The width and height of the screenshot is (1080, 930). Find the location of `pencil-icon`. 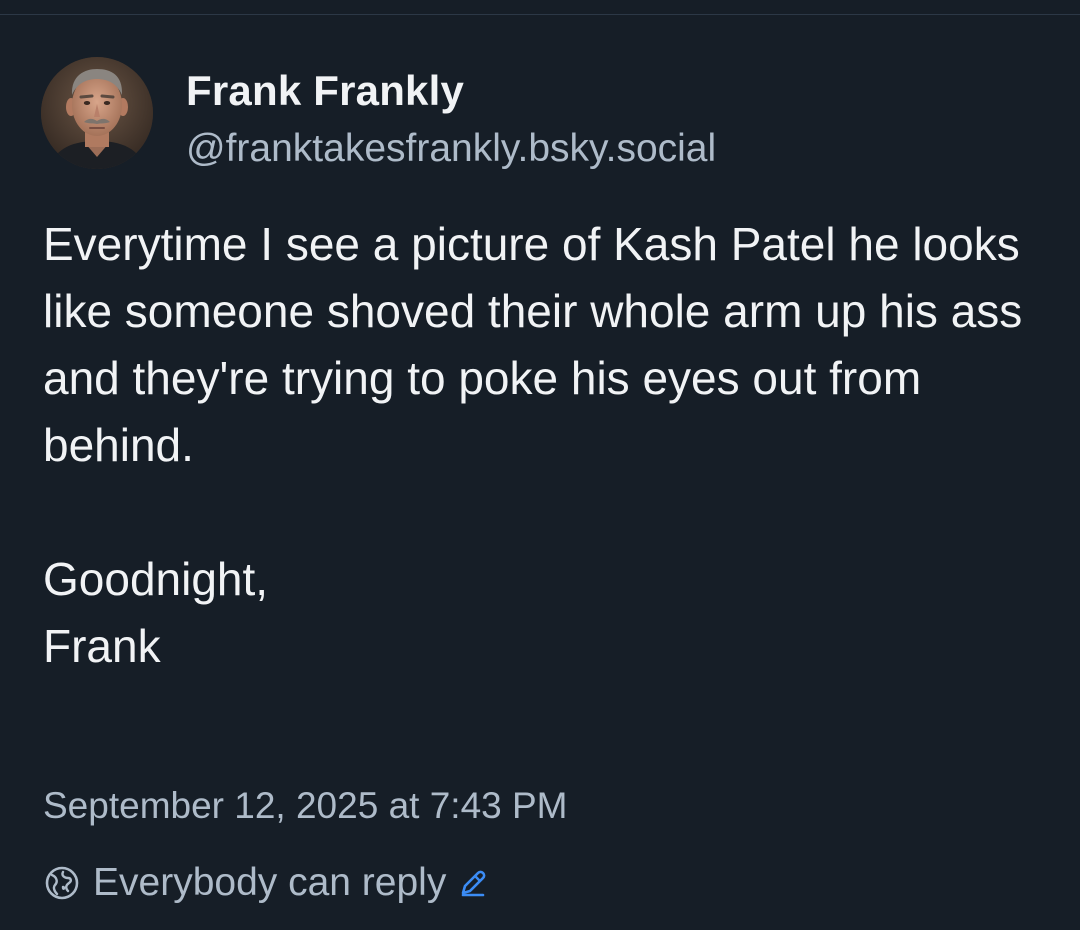

pencil-icon is located at coordinates (473, 883).